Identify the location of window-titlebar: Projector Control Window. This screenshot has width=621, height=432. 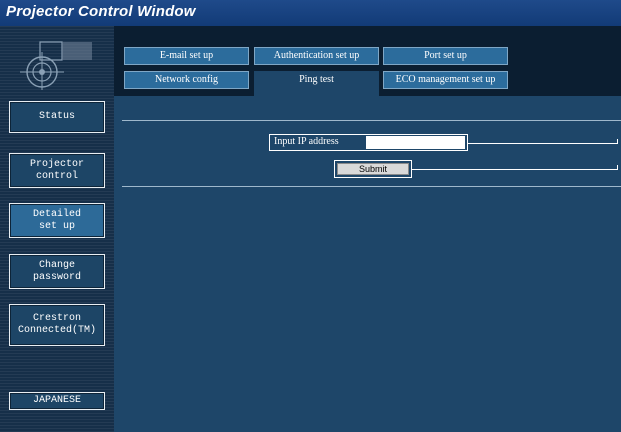
(310, 13).